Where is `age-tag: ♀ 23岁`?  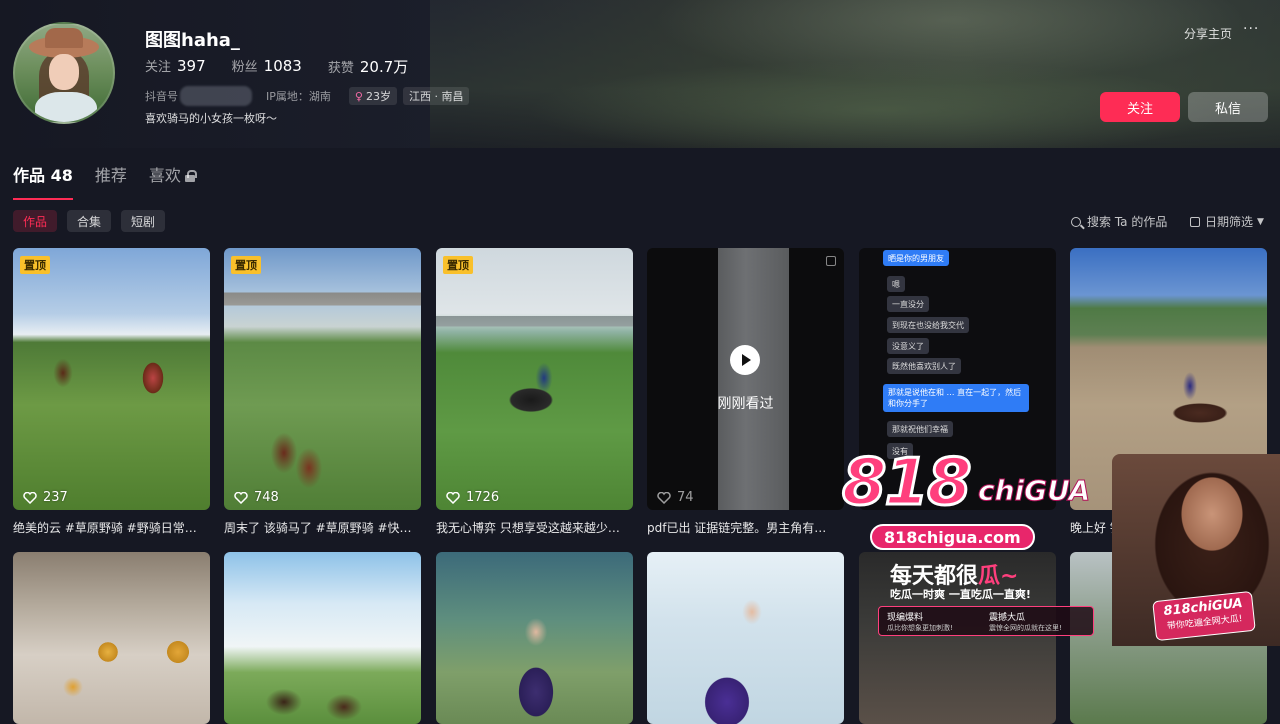
age-tag: ♀ 23岁 is located at coordinates (372, 96).